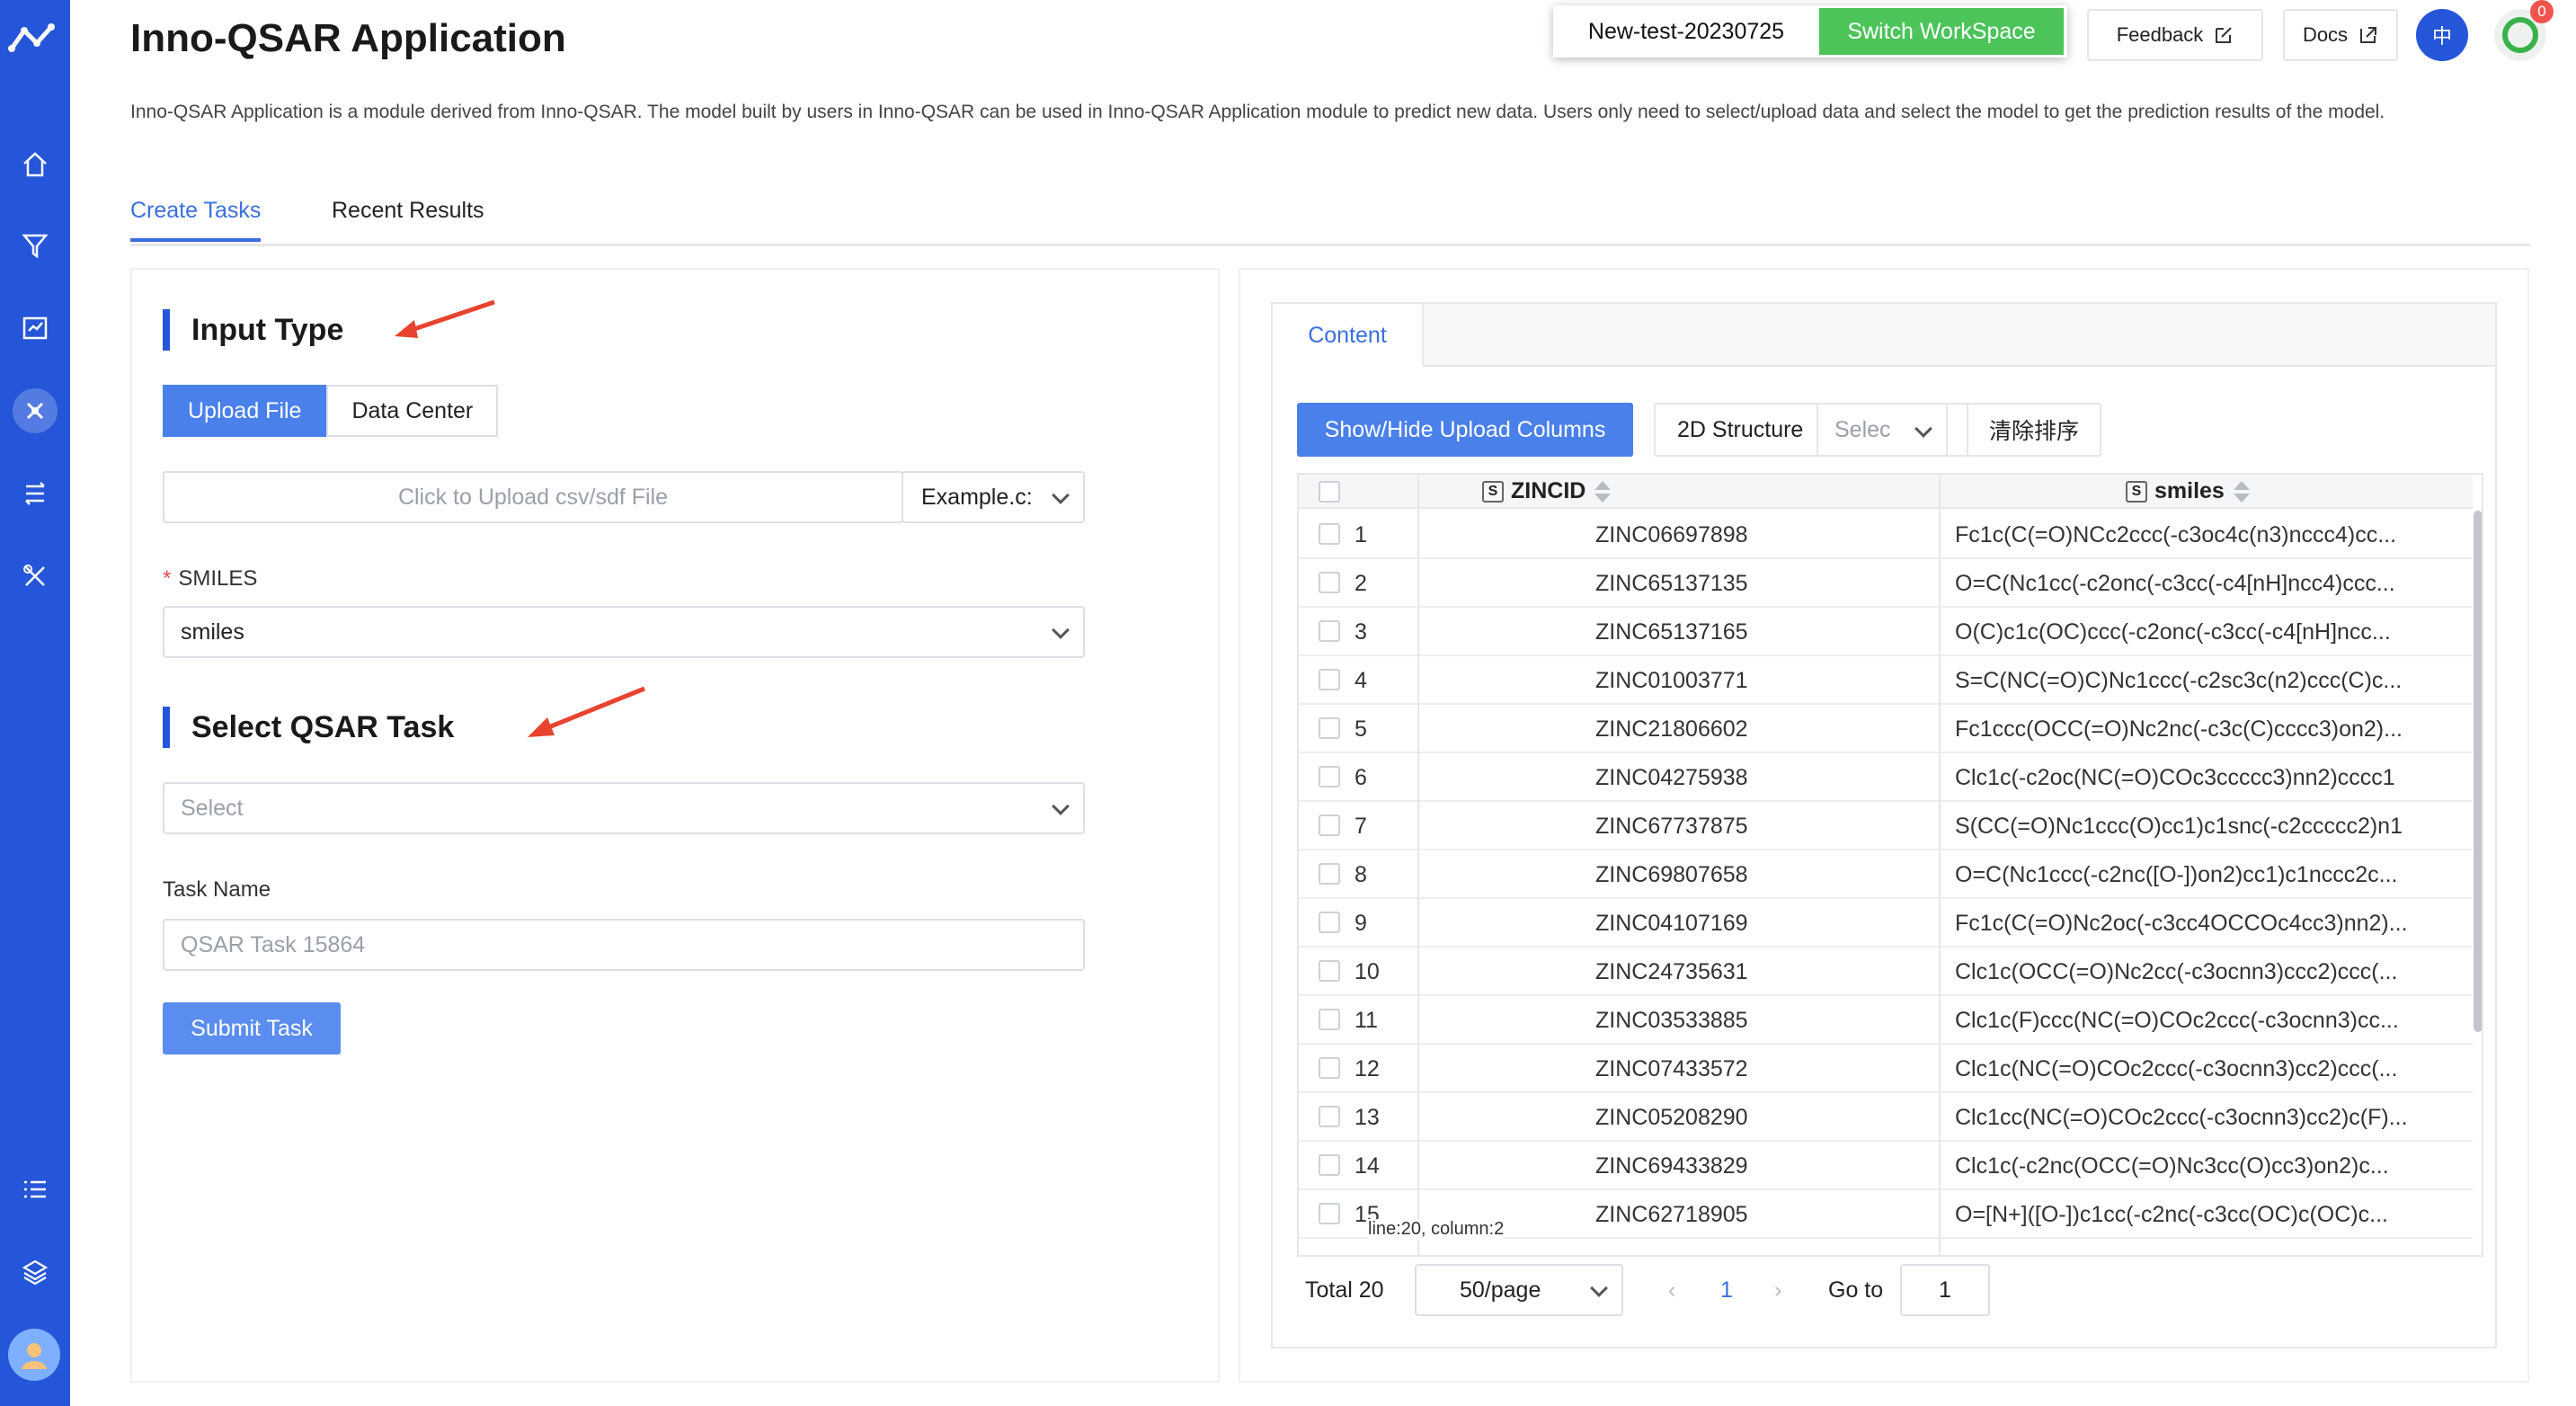  I want to click on feedback-button: Feedback, so click(2175, 35).